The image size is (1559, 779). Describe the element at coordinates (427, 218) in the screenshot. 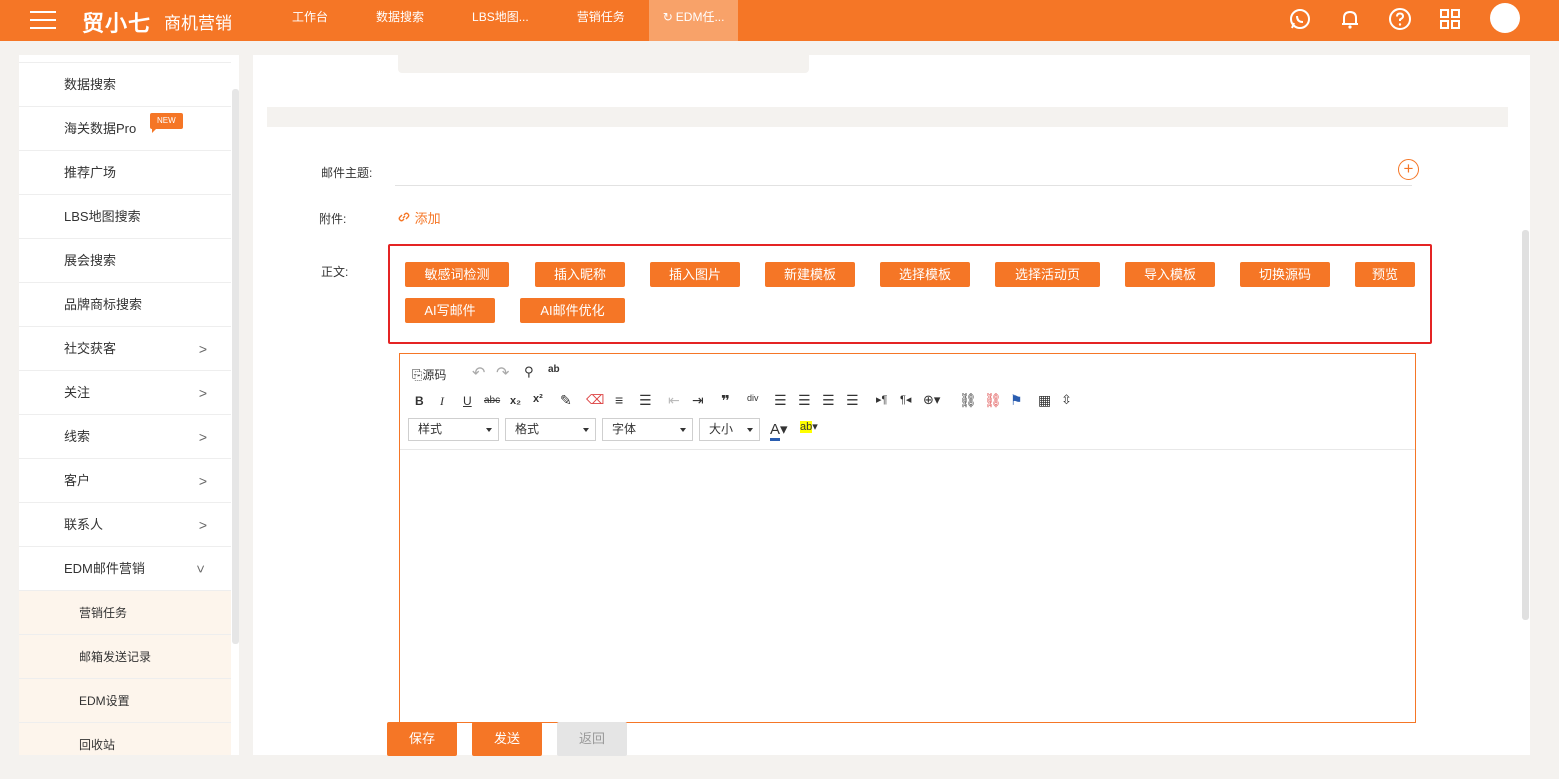

I see `add-attachment-label: 添加` at that location.